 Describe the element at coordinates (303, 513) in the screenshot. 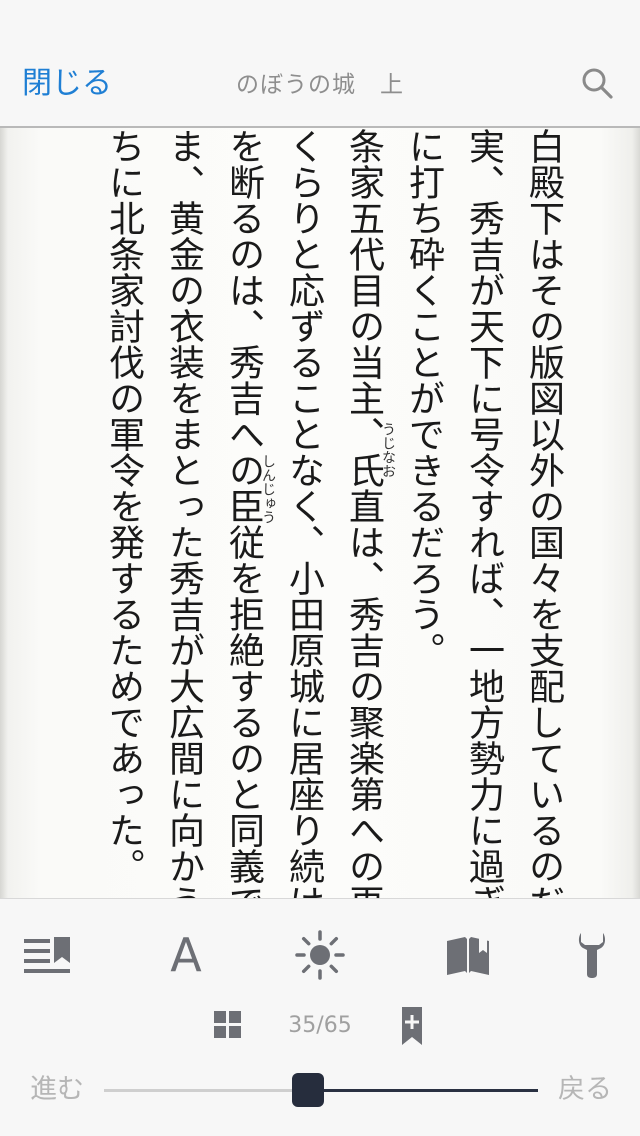

I see `text-column: くらりと応ずることなく、小田原城に居座り続けた。` at that location.